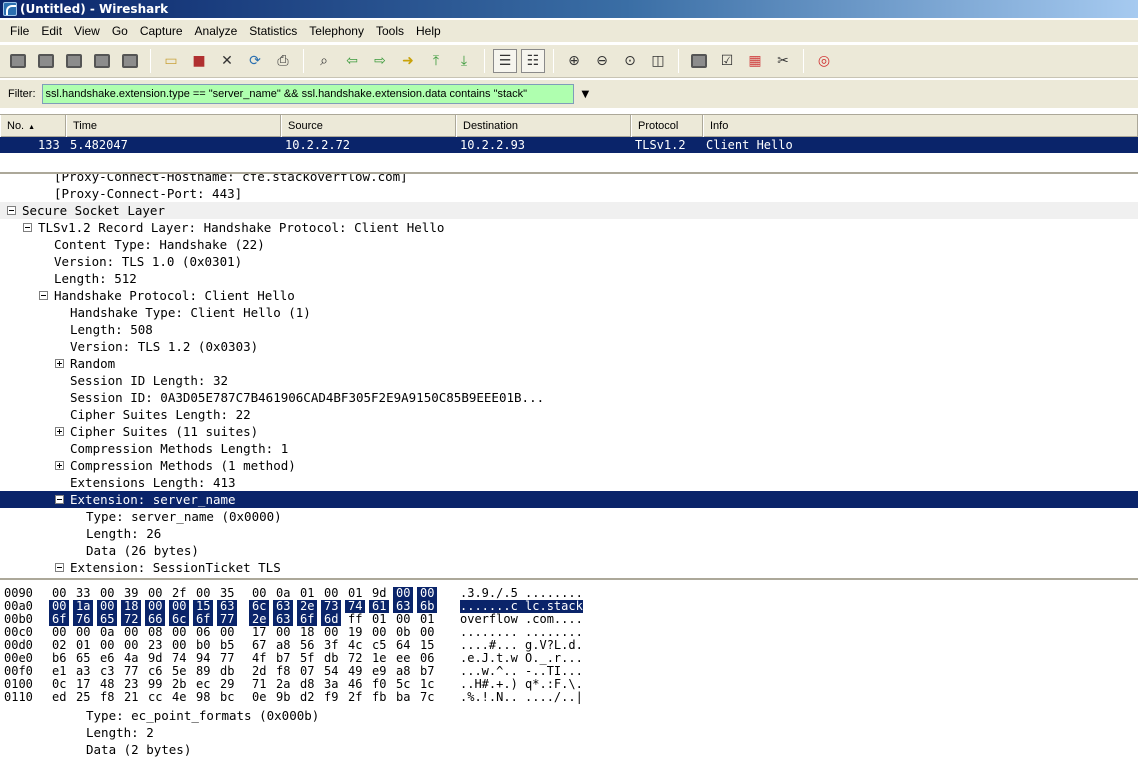 The width and height of the screenshot is (1138, 768). Describe the element at coordinates (521, 697) in the screenshot. I see `hex-ascii: .%.!.N.. ..../..|` at that location.